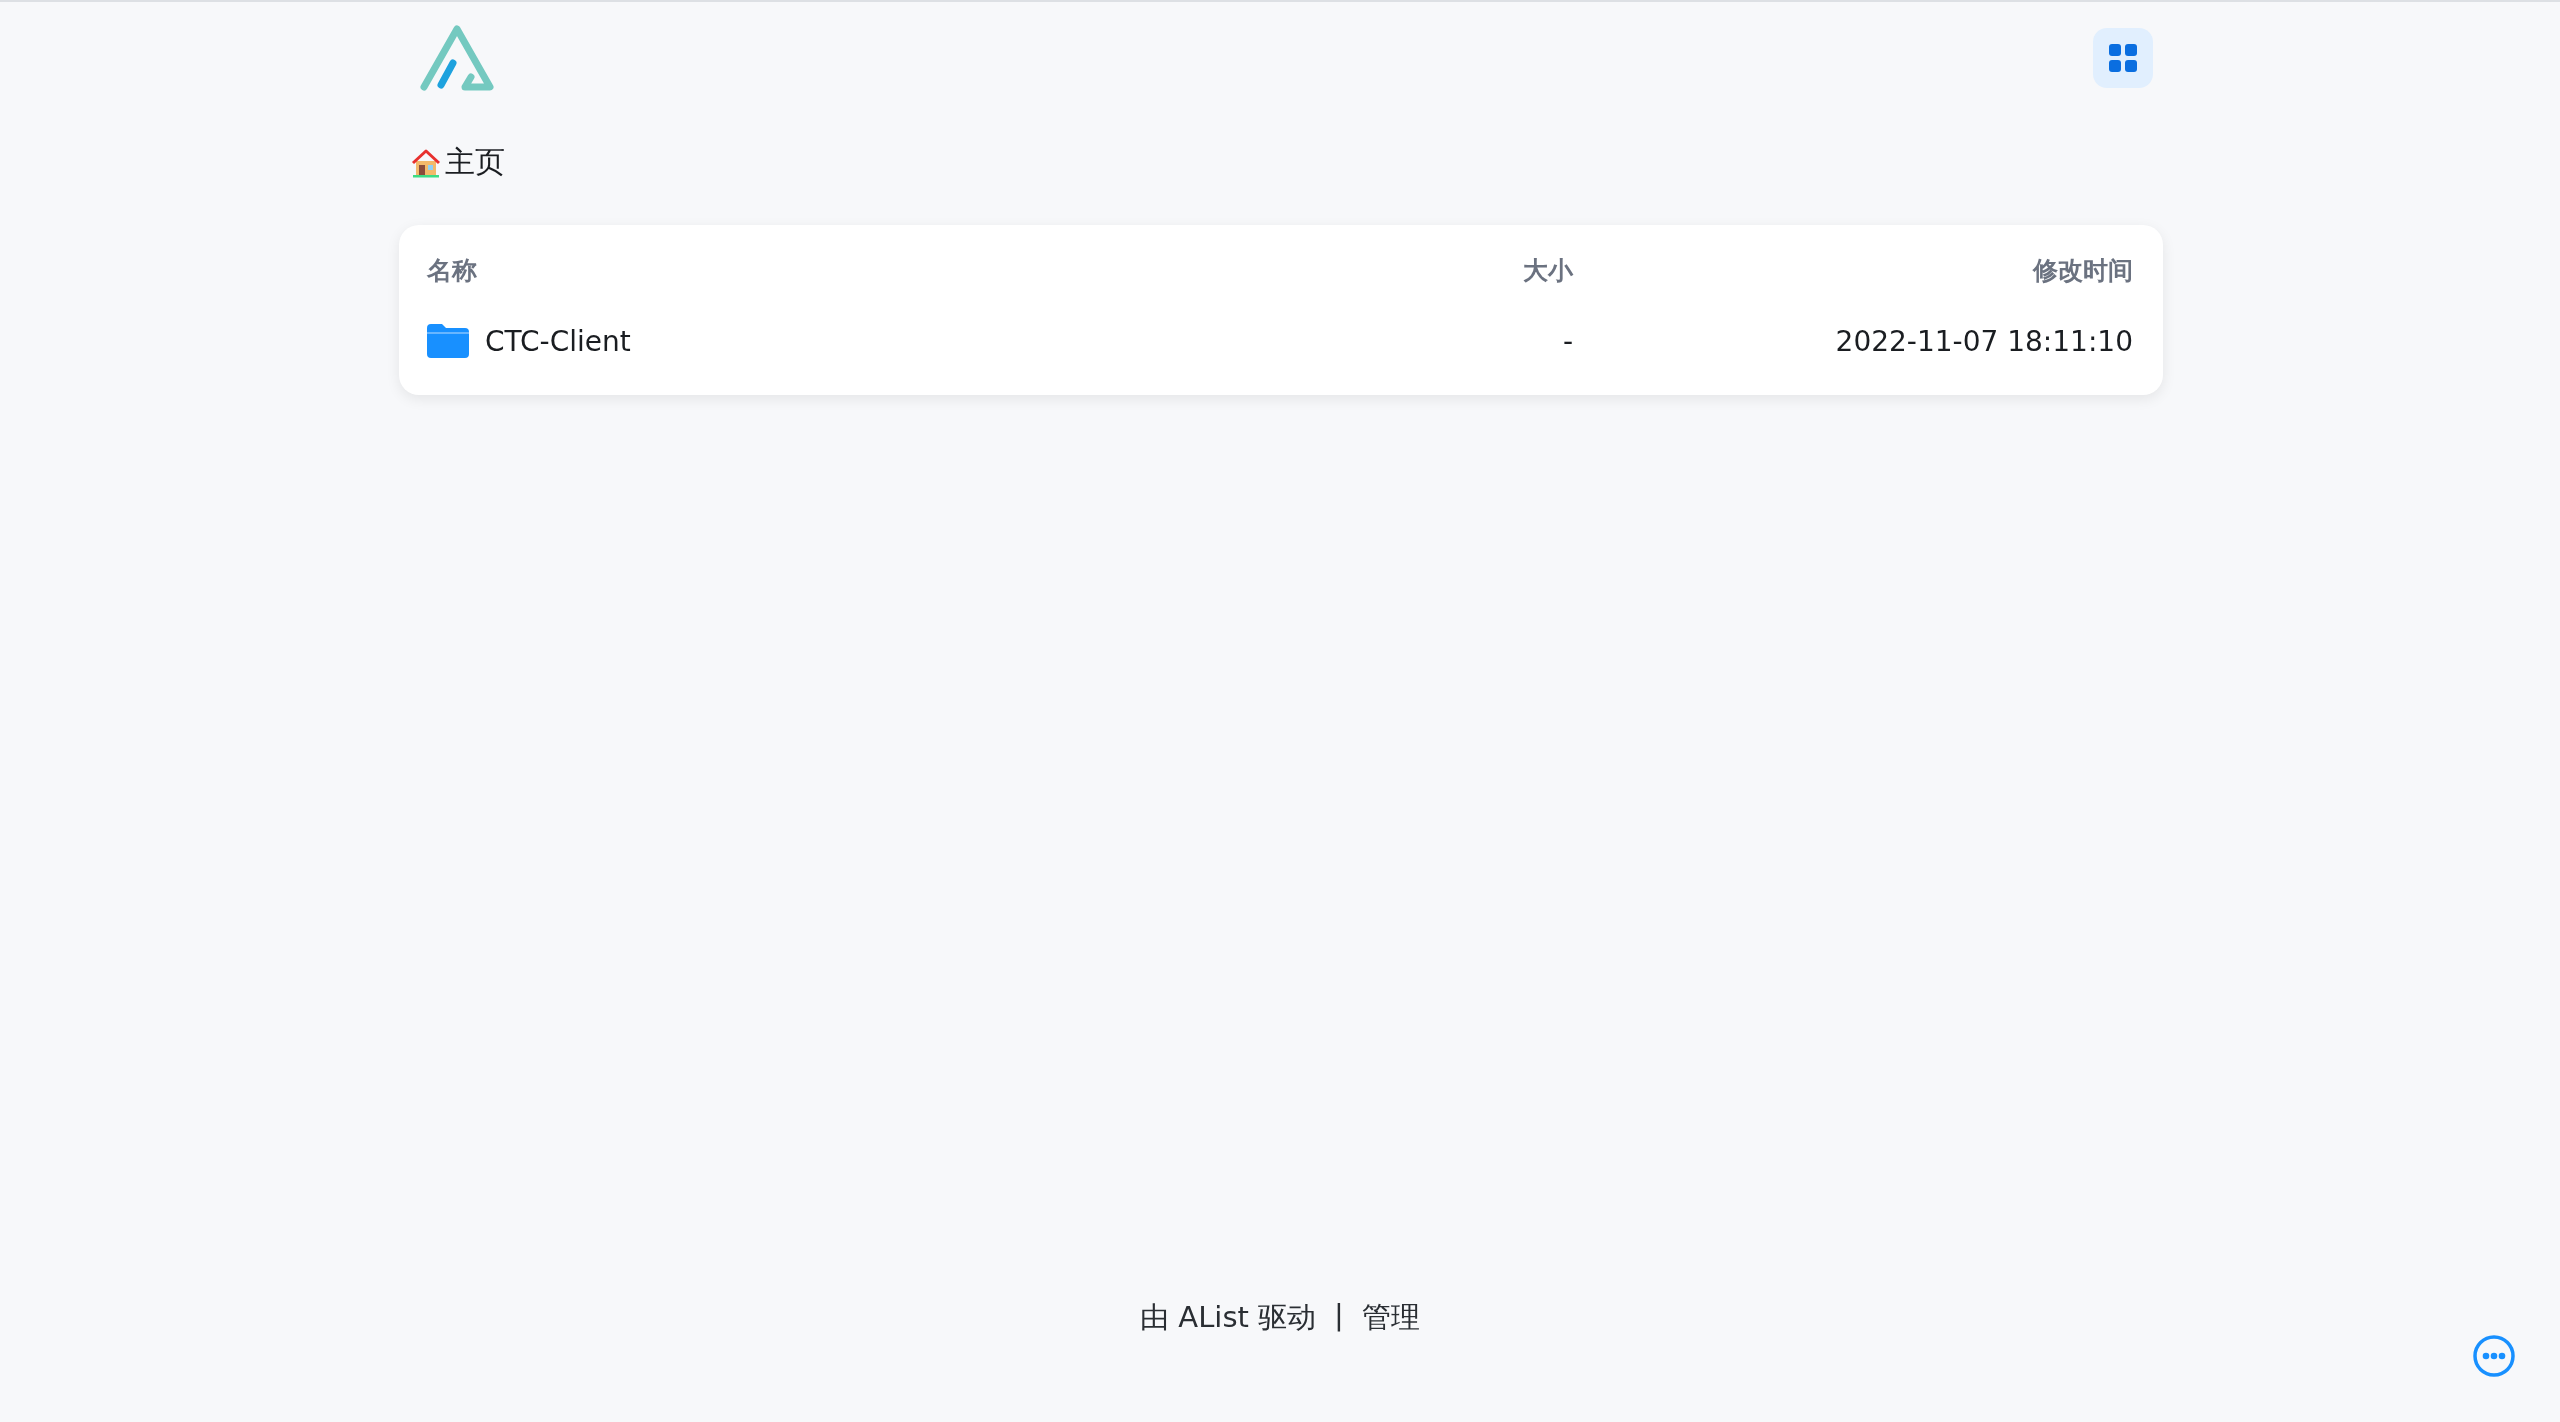 This screenshot has width=2560, height=1422. What do you see at coordinates (1390, 1318) in the screenshot?
I see `manage-link: 管理` at bounding box center [1390, 1318].